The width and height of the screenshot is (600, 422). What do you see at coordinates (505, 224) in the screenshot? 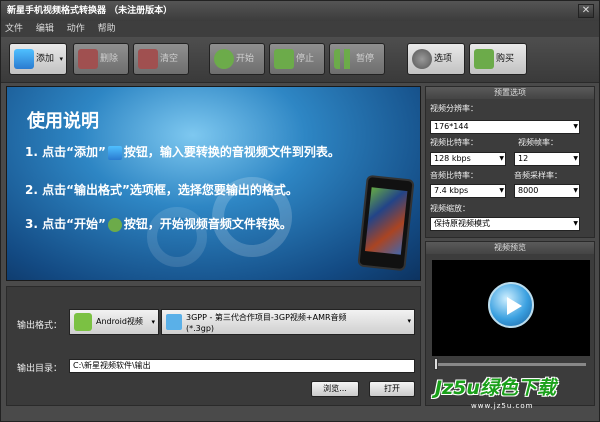
I see `scale-select: 保持原视频模式 ▼` at bounding box center [505, 224].